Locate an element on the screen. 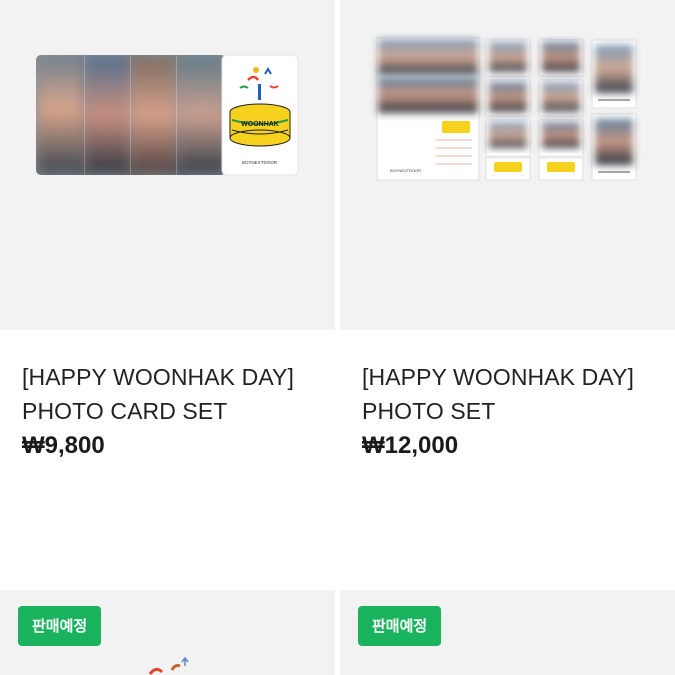 This screenshot has width=675, height=675. product-title-line2: PHOTO CARD SET is located at coordinates (125, 411).